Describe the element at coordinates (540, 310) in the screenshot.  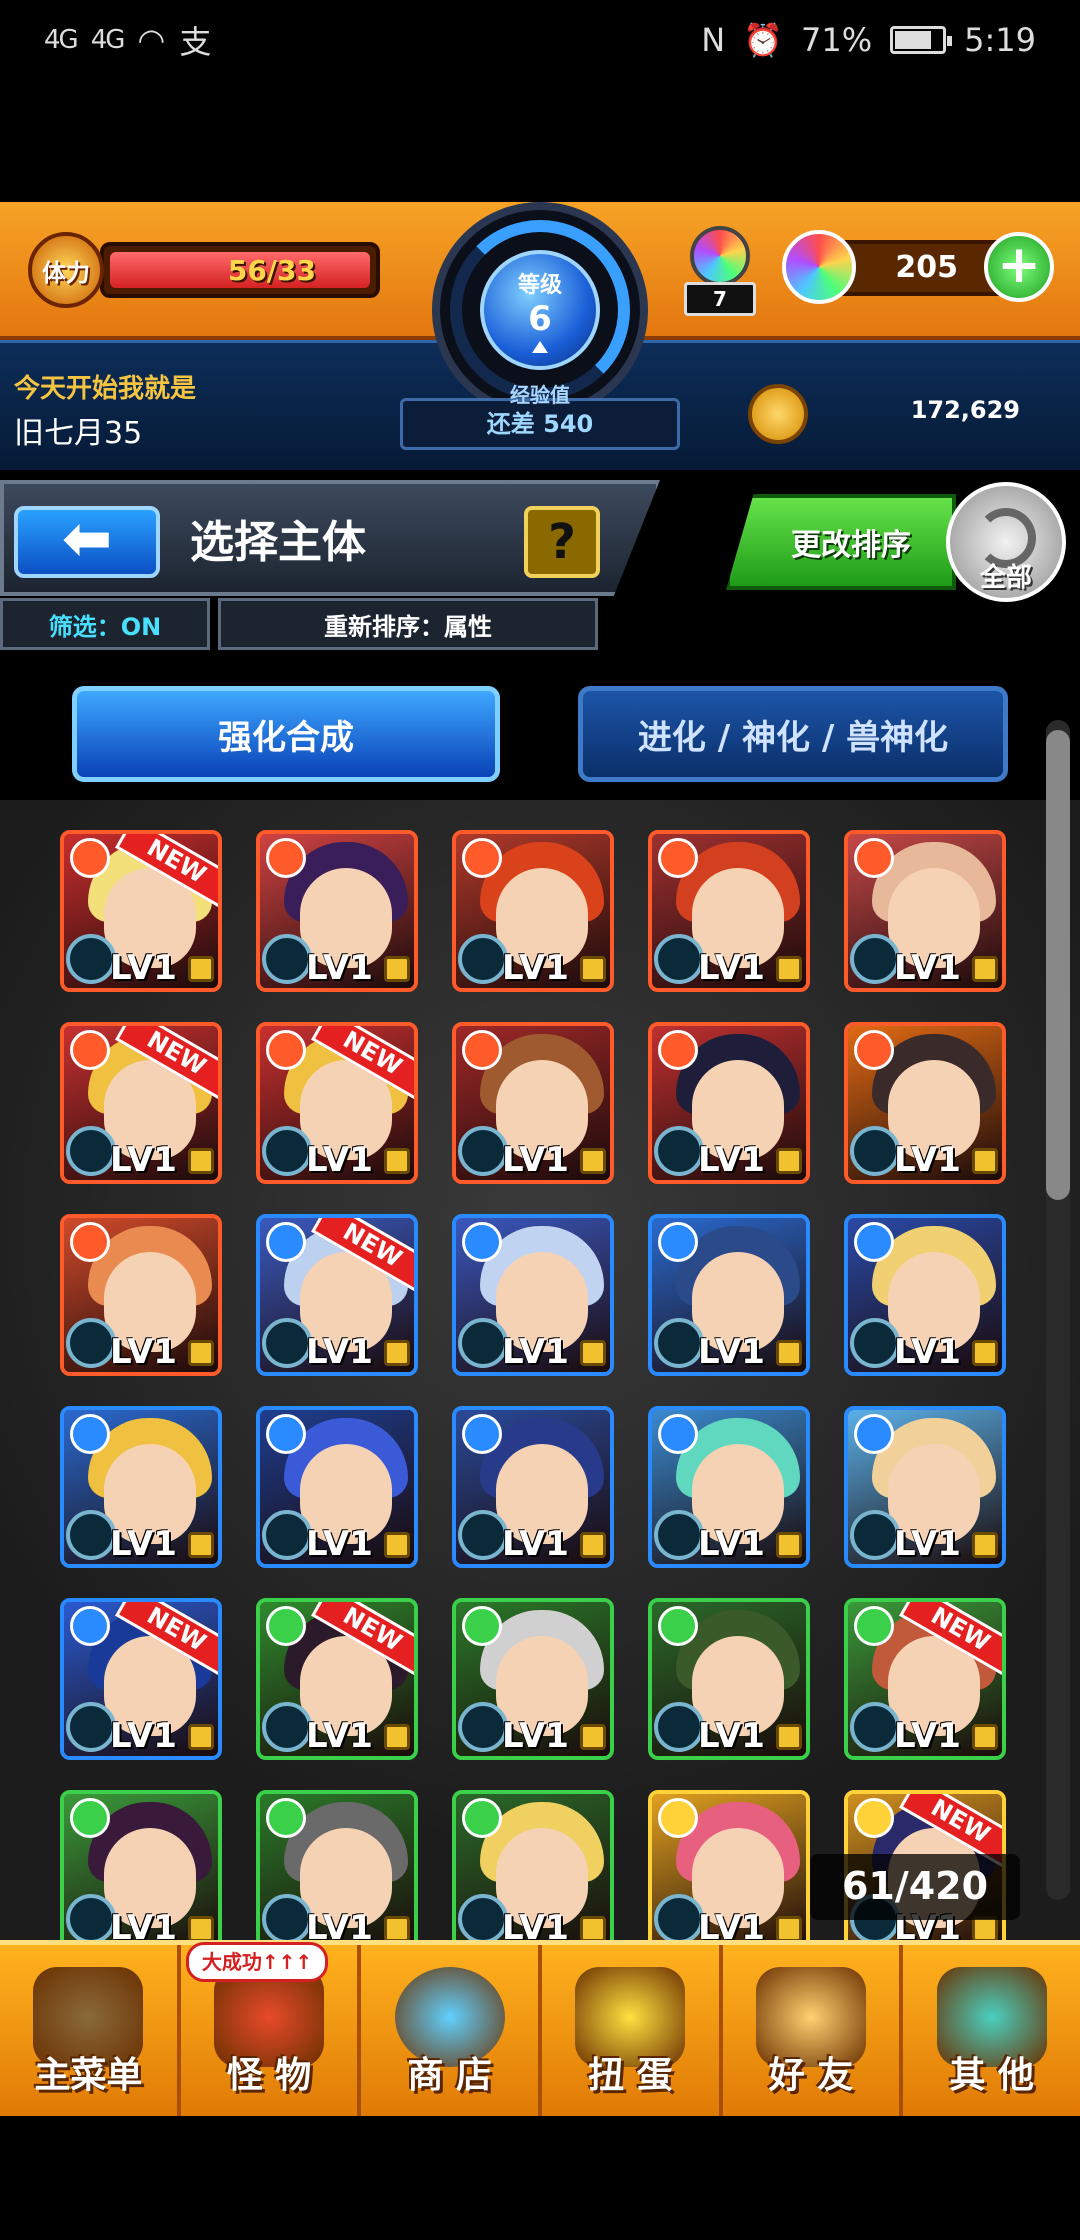
I see `level-core: 等级 6` at that location.